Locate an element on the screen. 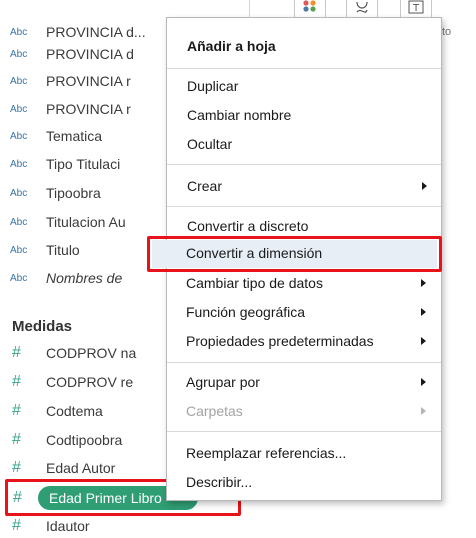 This screenshot has height=538, width=476. measure-field: # CODPROV re is located at coordinates (66, 382).